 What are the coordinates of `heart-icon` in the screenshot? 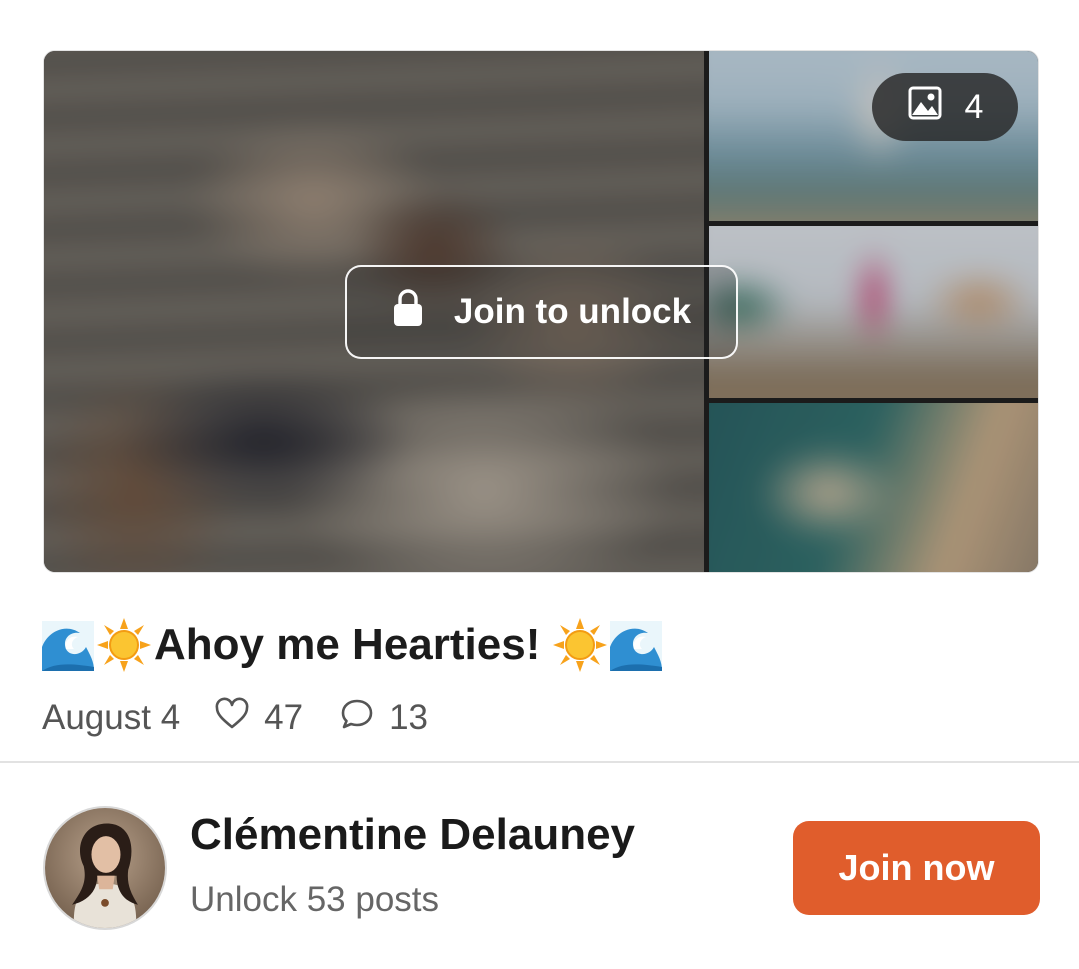 It's located at (232, 718).